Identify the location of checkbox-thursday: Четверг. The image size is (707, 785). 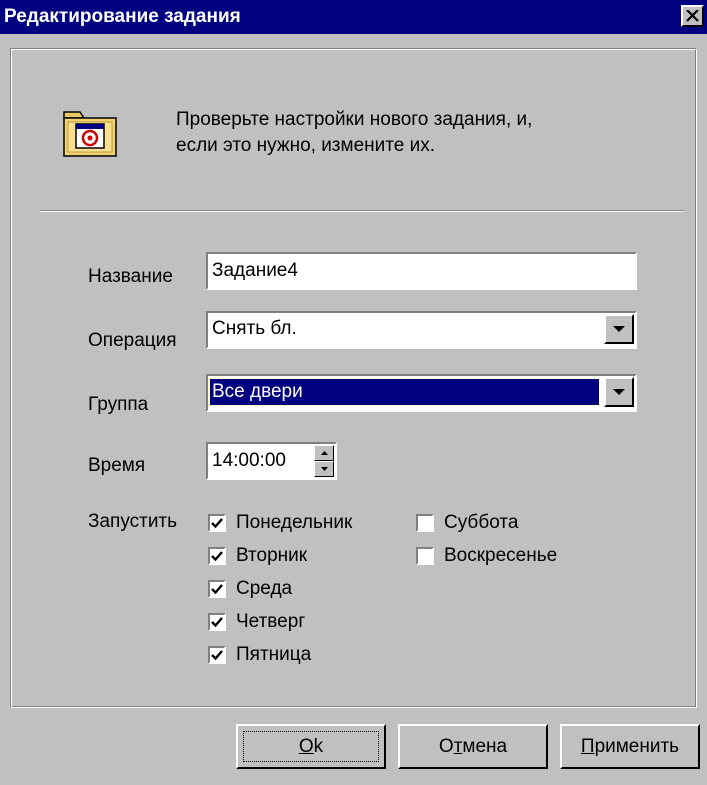
(256, 622).